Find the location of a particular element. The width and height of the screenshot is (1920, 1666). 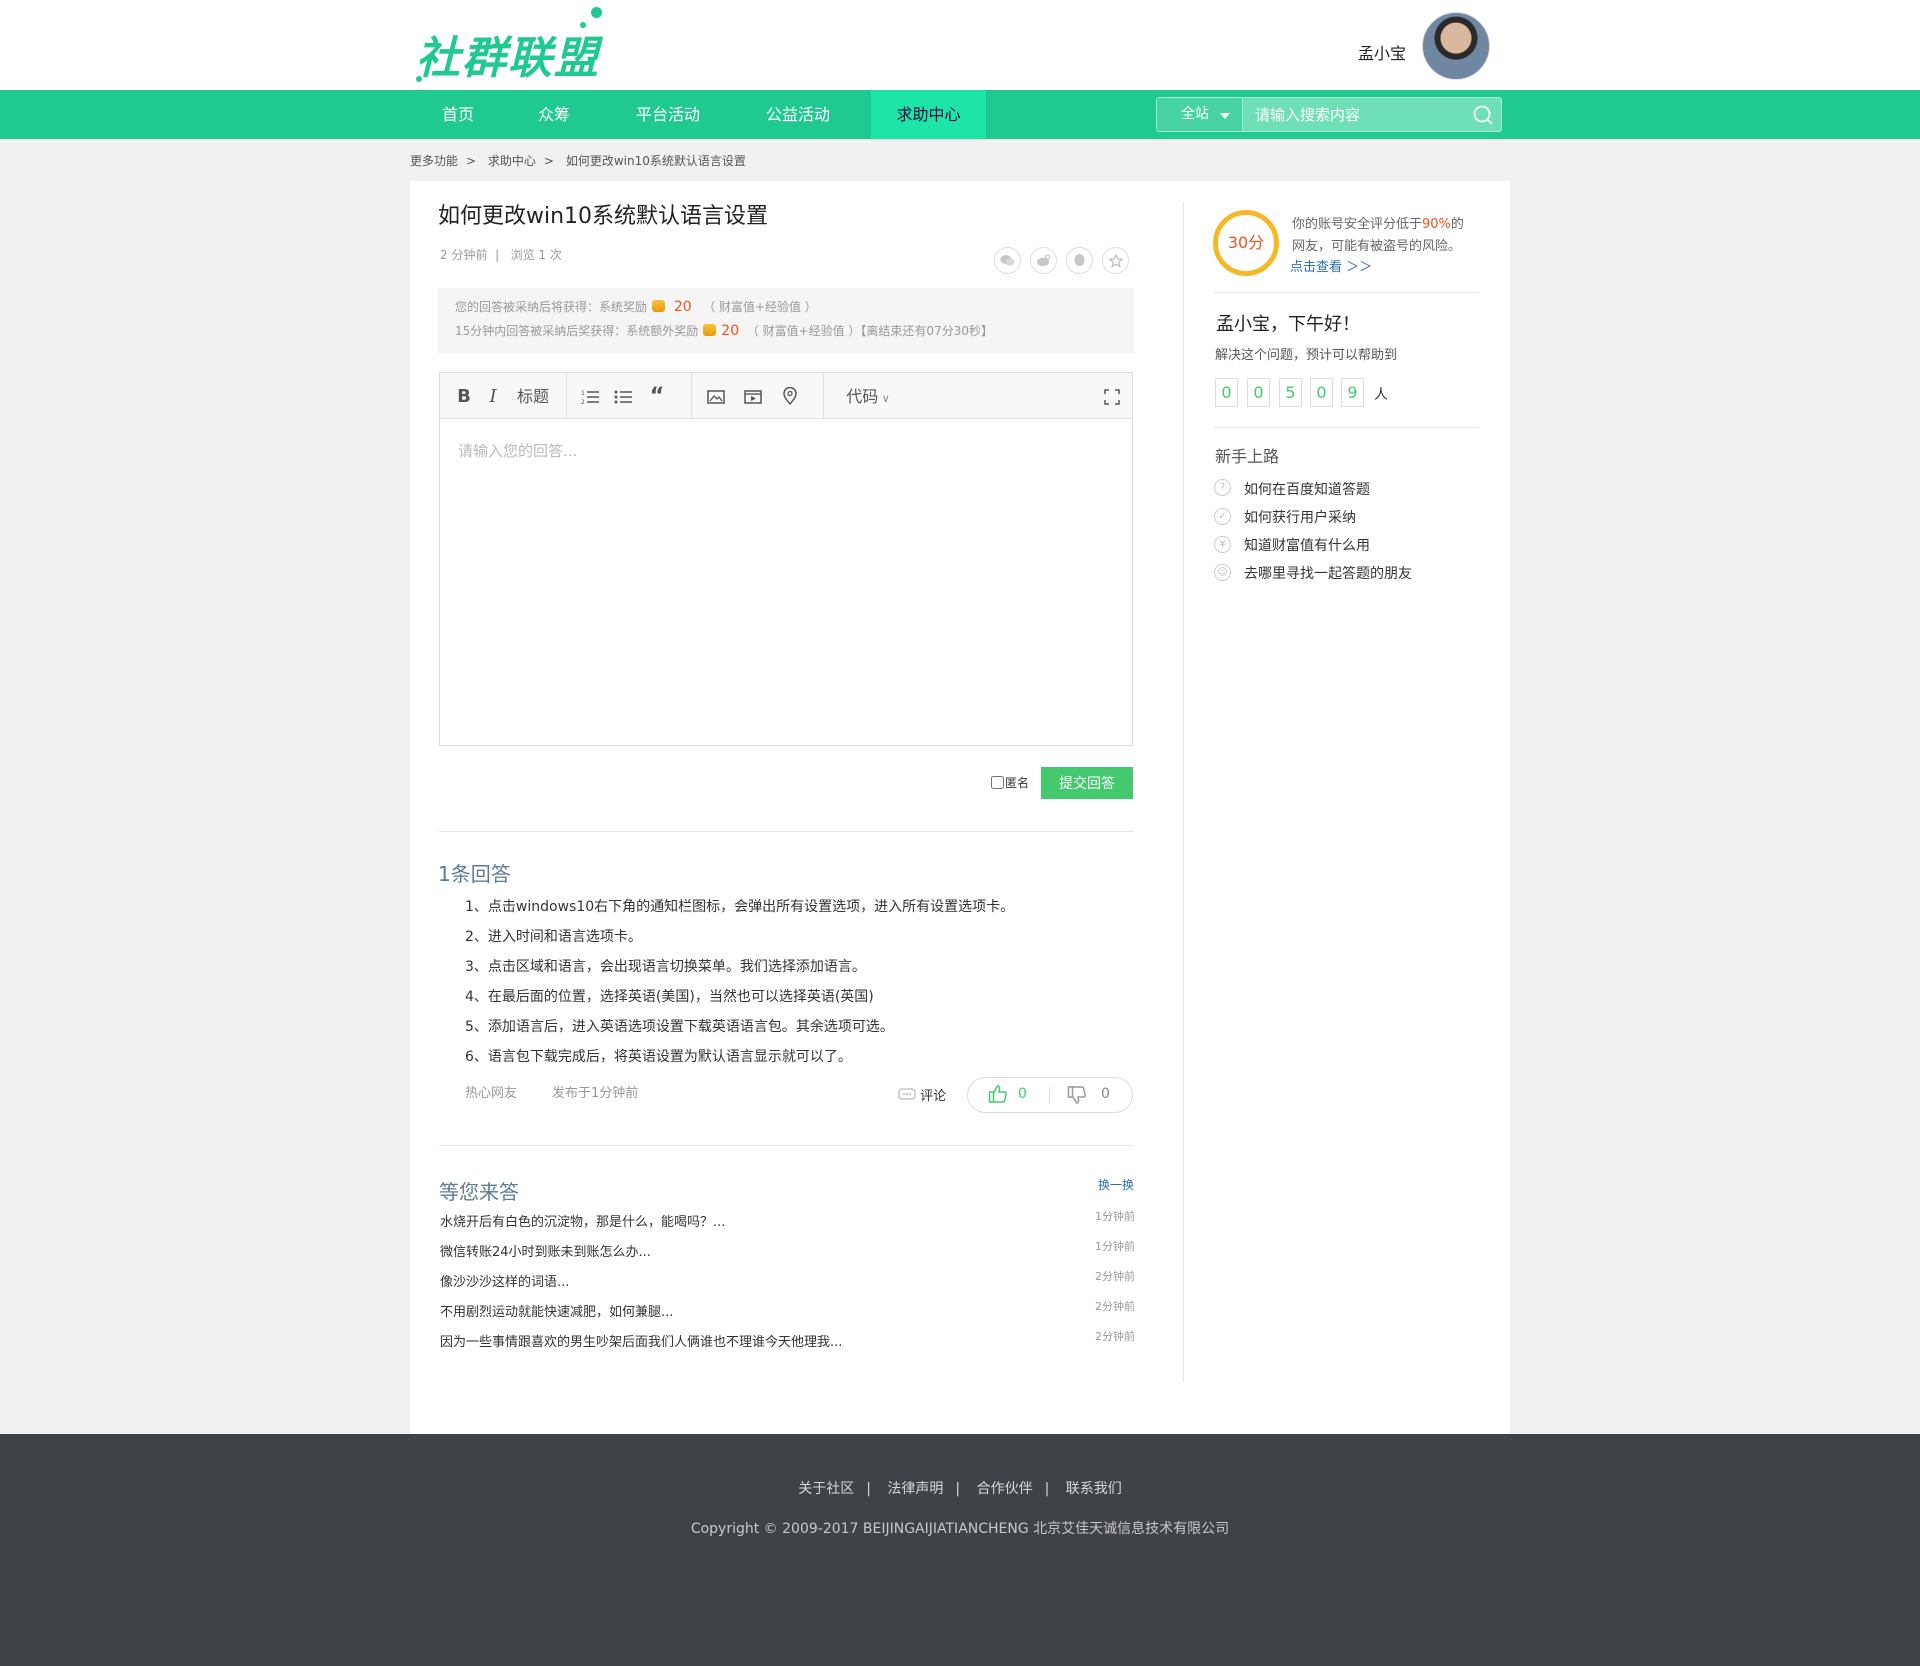

video-icon is located at coordinates (753, 397).